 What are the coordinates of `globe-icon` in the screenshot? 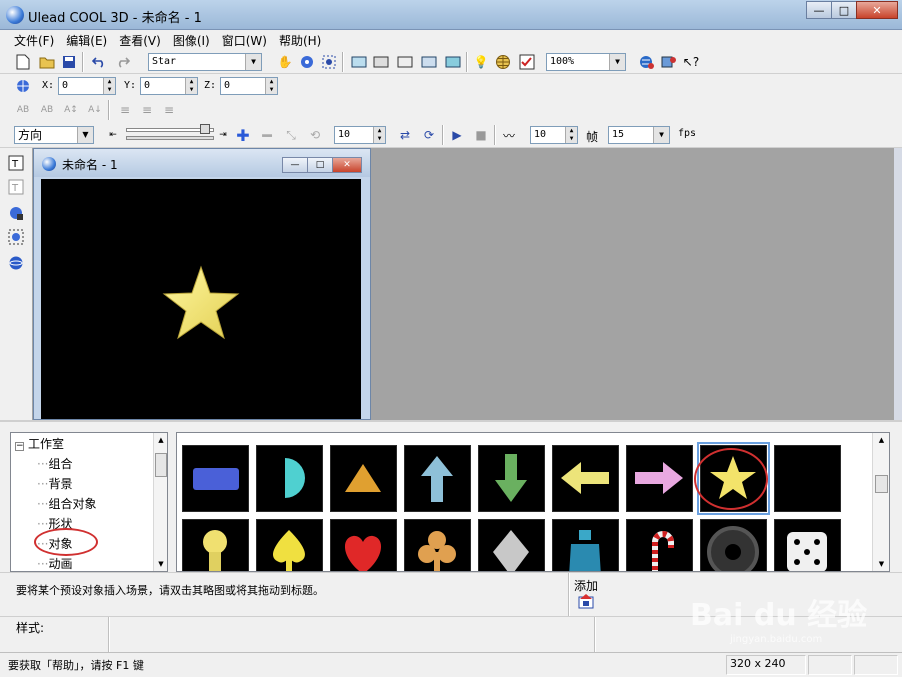 It's located at (503, 62).